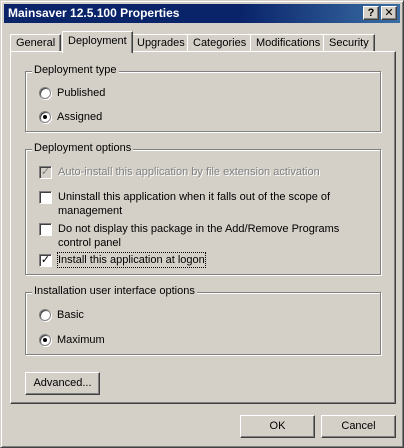  I want to click on installation-ui-label: Installation user interface options, so click(114, 291).